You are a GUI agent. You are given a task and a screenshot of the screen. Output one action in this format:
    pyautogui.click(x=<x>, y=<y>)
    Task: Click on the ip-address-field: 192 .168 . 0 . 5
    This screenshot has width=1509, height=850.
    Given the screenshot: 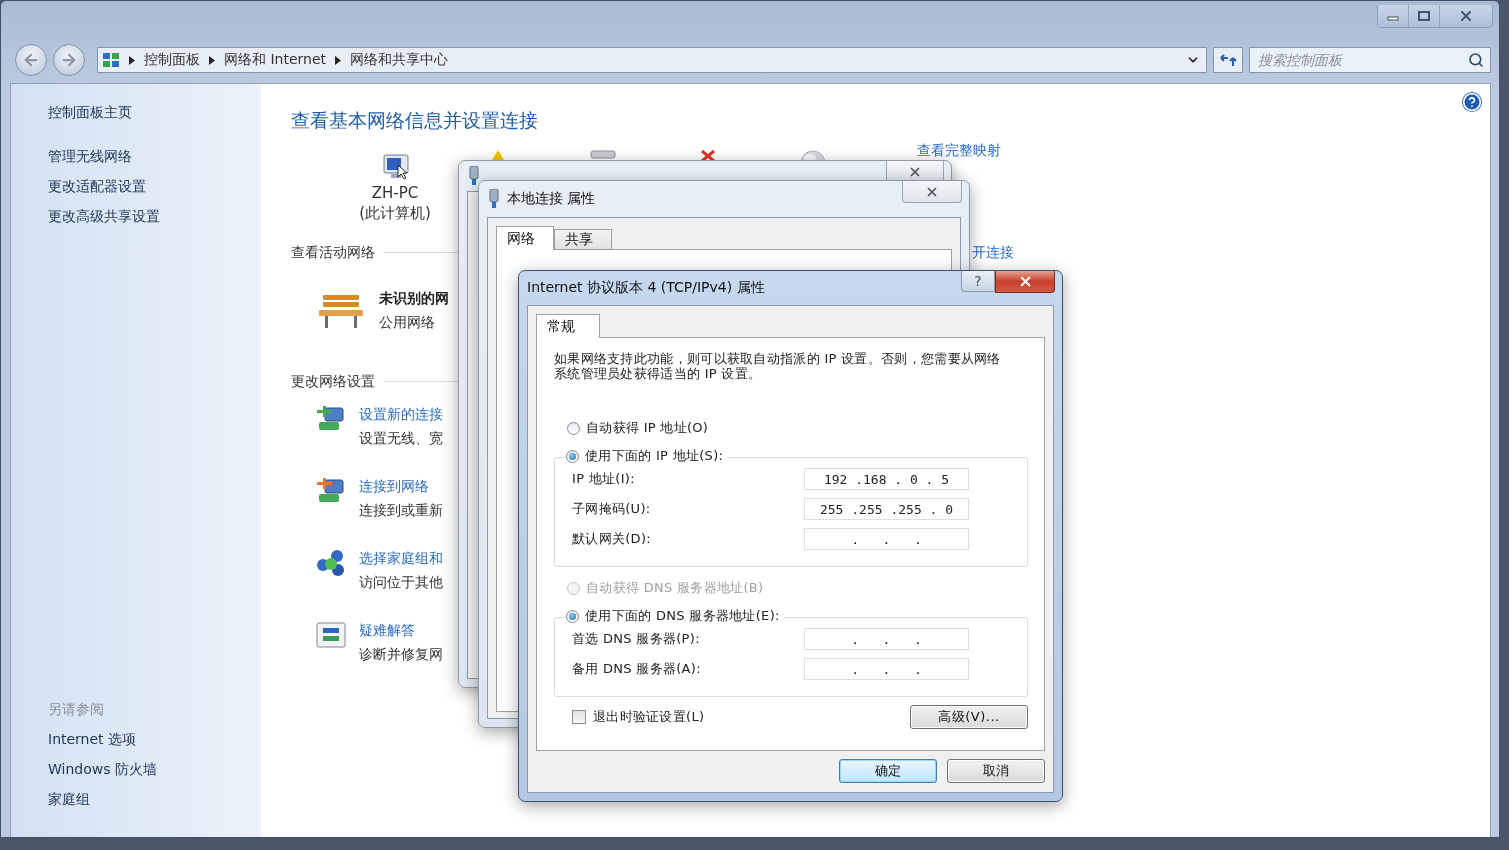 What is the action you would take?
    pyautogui.click(x=886, y=479)
    